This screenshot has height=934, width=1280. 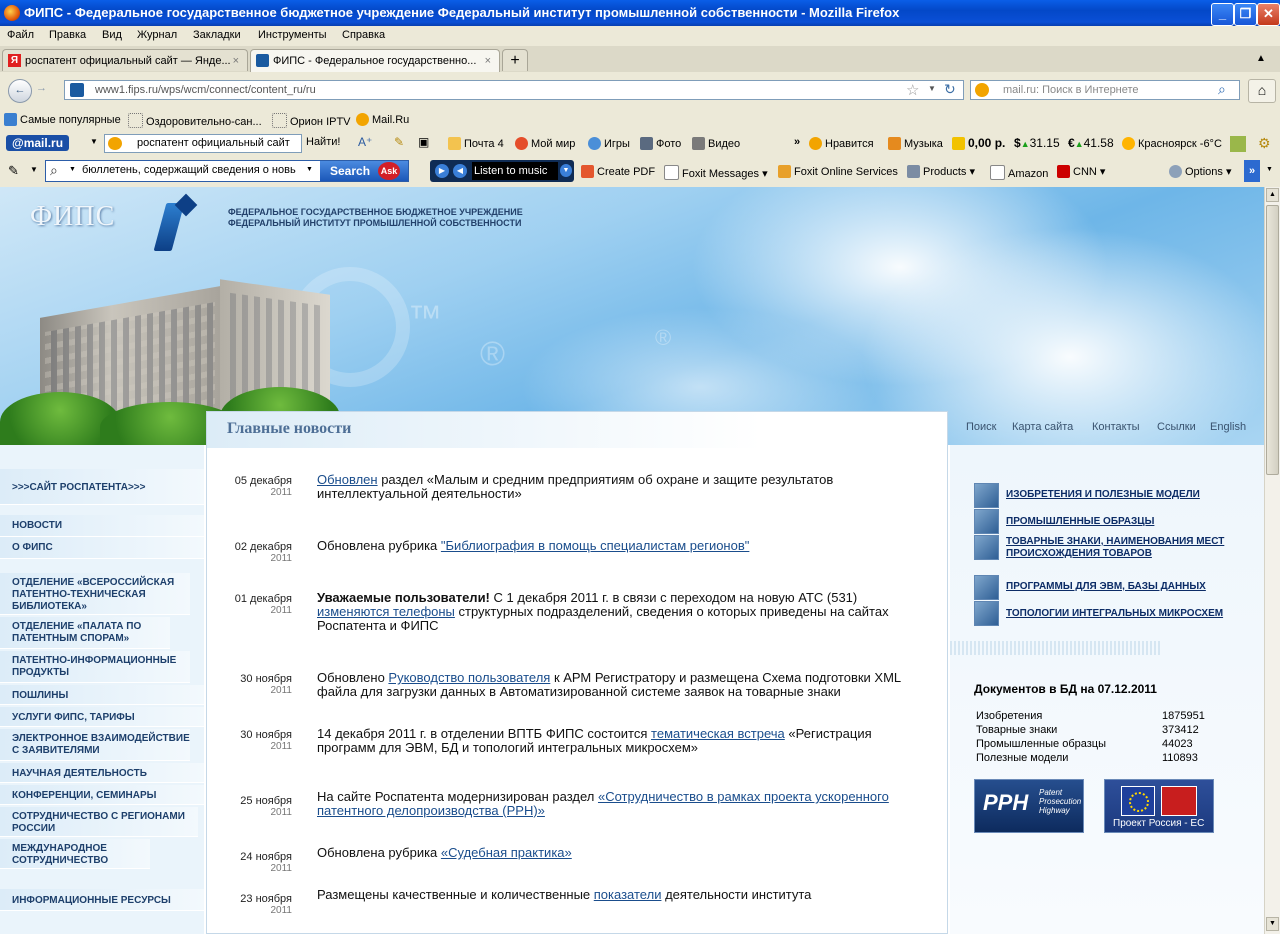 What do you see at coordinates (1105, 90) in the screenshot?
I see `web-search-input: mail.ru: Поиск в Интернете` at bounding box center [1105, 90].